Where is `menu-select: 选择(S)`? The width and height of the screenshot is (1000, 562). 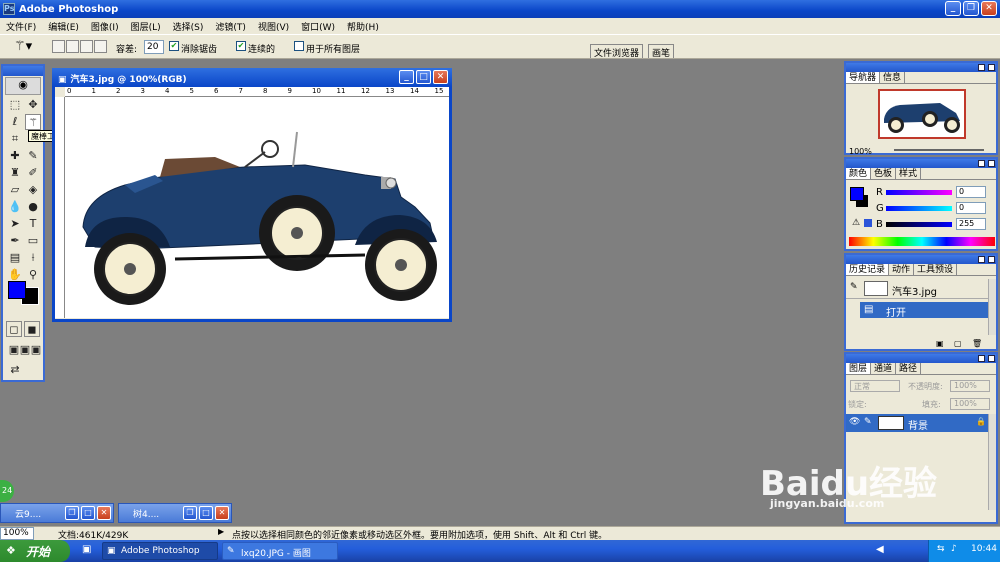 menu-select: 选择(S) is located at coordinates (188, 26).